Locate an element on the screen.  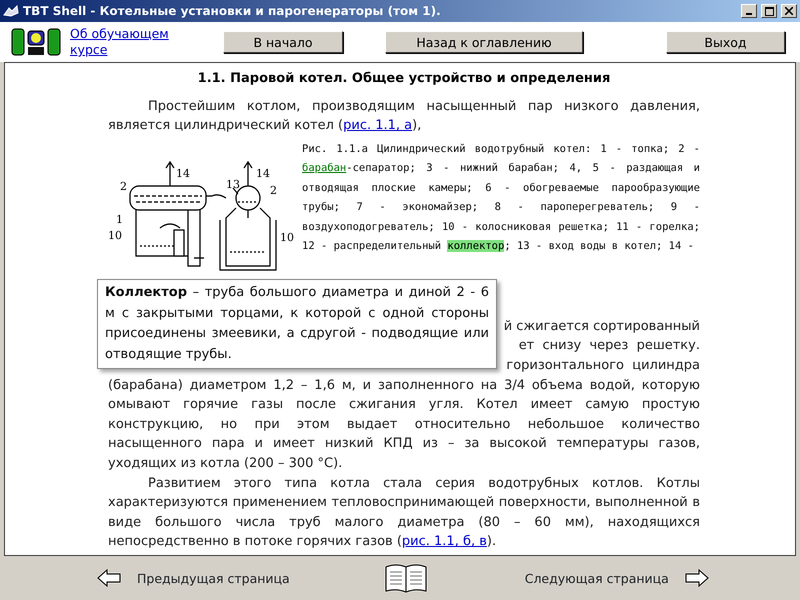
paragraph-fragment: ет снизу через решетку. is located at coordinates (609, 346).